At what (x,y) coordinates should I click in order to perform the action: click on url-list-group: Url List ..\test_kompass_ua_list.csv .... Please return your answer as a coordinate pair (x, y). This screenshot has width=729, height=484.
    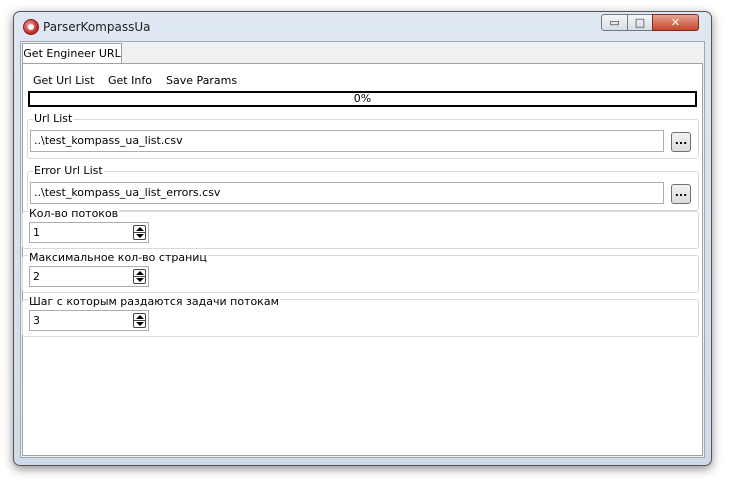
    Looking at the image, I should click on (363, 135).